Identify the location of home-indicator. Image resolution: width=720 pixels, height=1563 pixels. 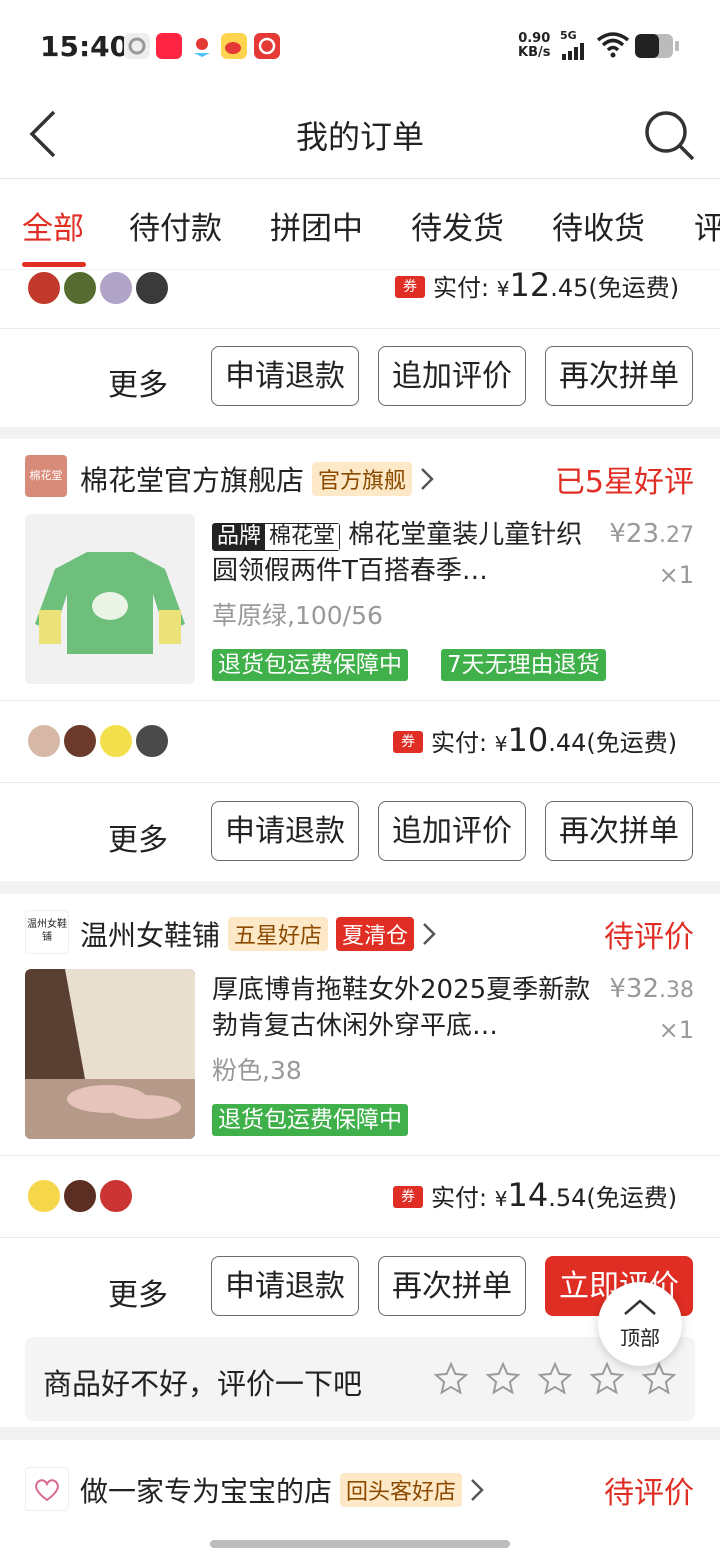
(360, 1544).